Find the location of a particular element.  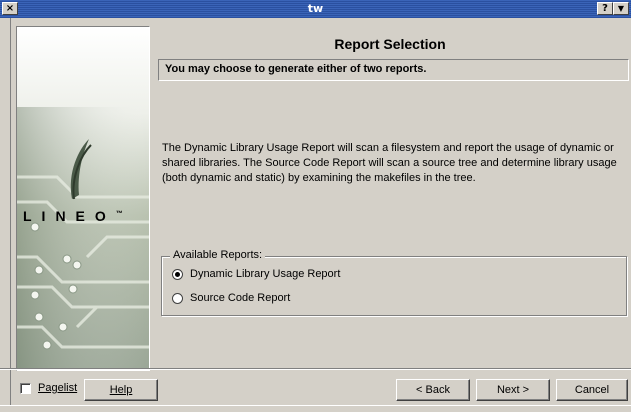

radio-label: Source Code Report is located at coordinates (240, 298).